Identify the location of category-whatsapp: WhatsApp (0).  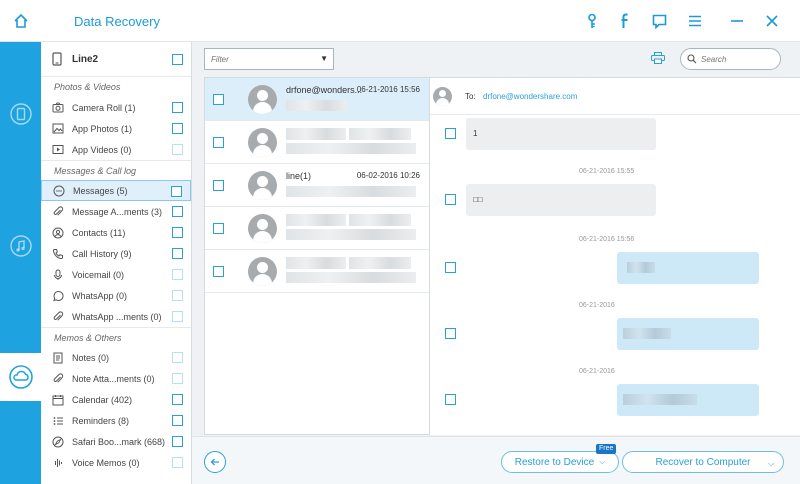
(116, 295).